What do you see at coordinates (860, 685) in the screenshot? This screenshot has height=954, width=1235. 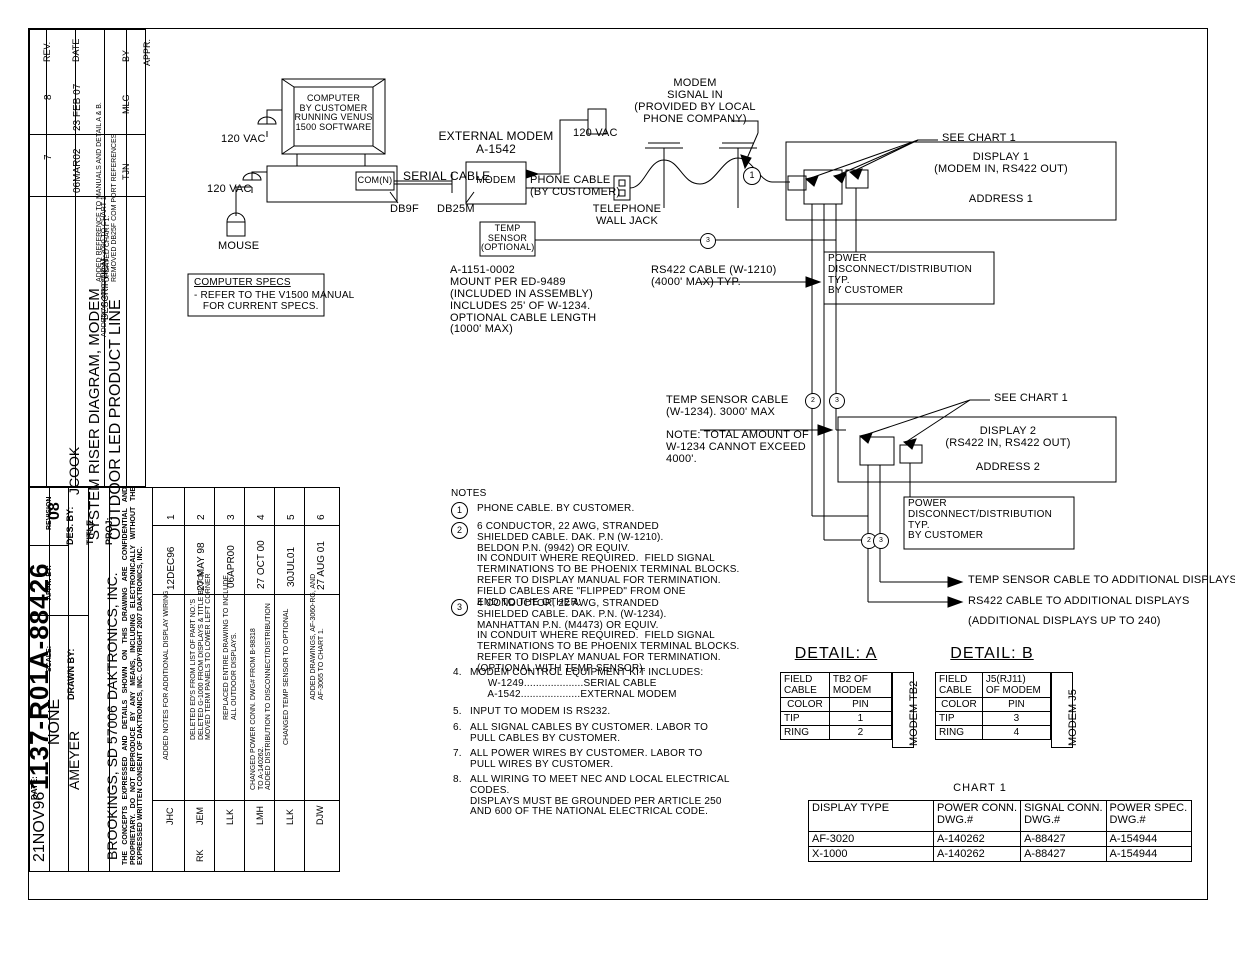 I see `detail-a-header-1: TB2 OF MODEM` at bounding box center [860, 685].